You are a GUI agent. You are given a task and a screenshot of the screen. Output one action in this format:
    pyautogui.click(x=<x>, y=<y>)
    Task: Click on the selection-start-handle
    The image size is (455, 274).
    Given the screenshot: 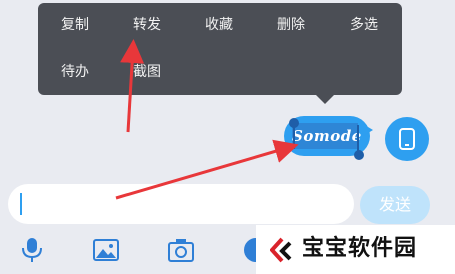 What is the action you would take?
    pyautogui.click(x=294, y=123)
    